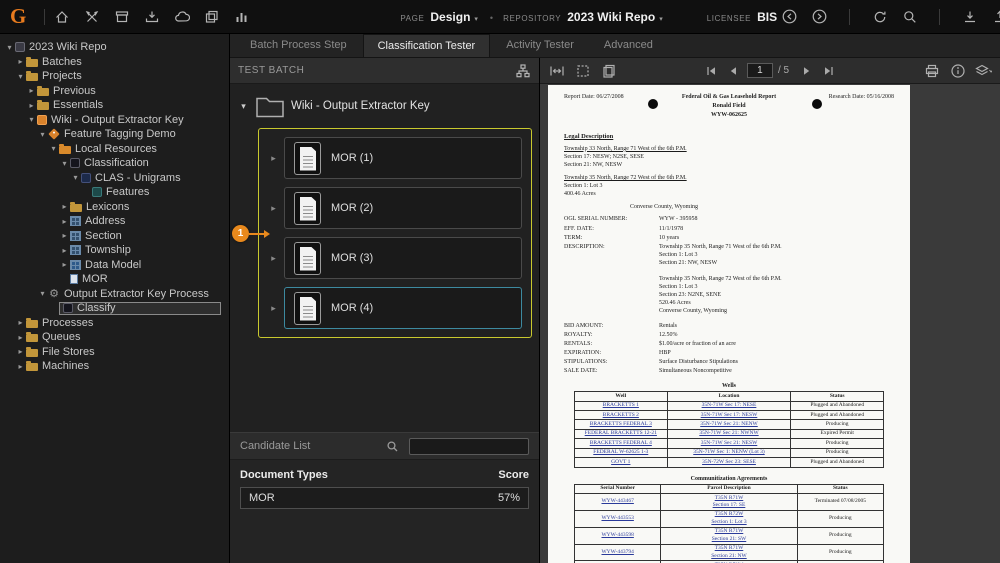 This screenshot has width=1000, height=563. I want to click on repository-value: 2023 Wiki Repo, so click(611, 17).